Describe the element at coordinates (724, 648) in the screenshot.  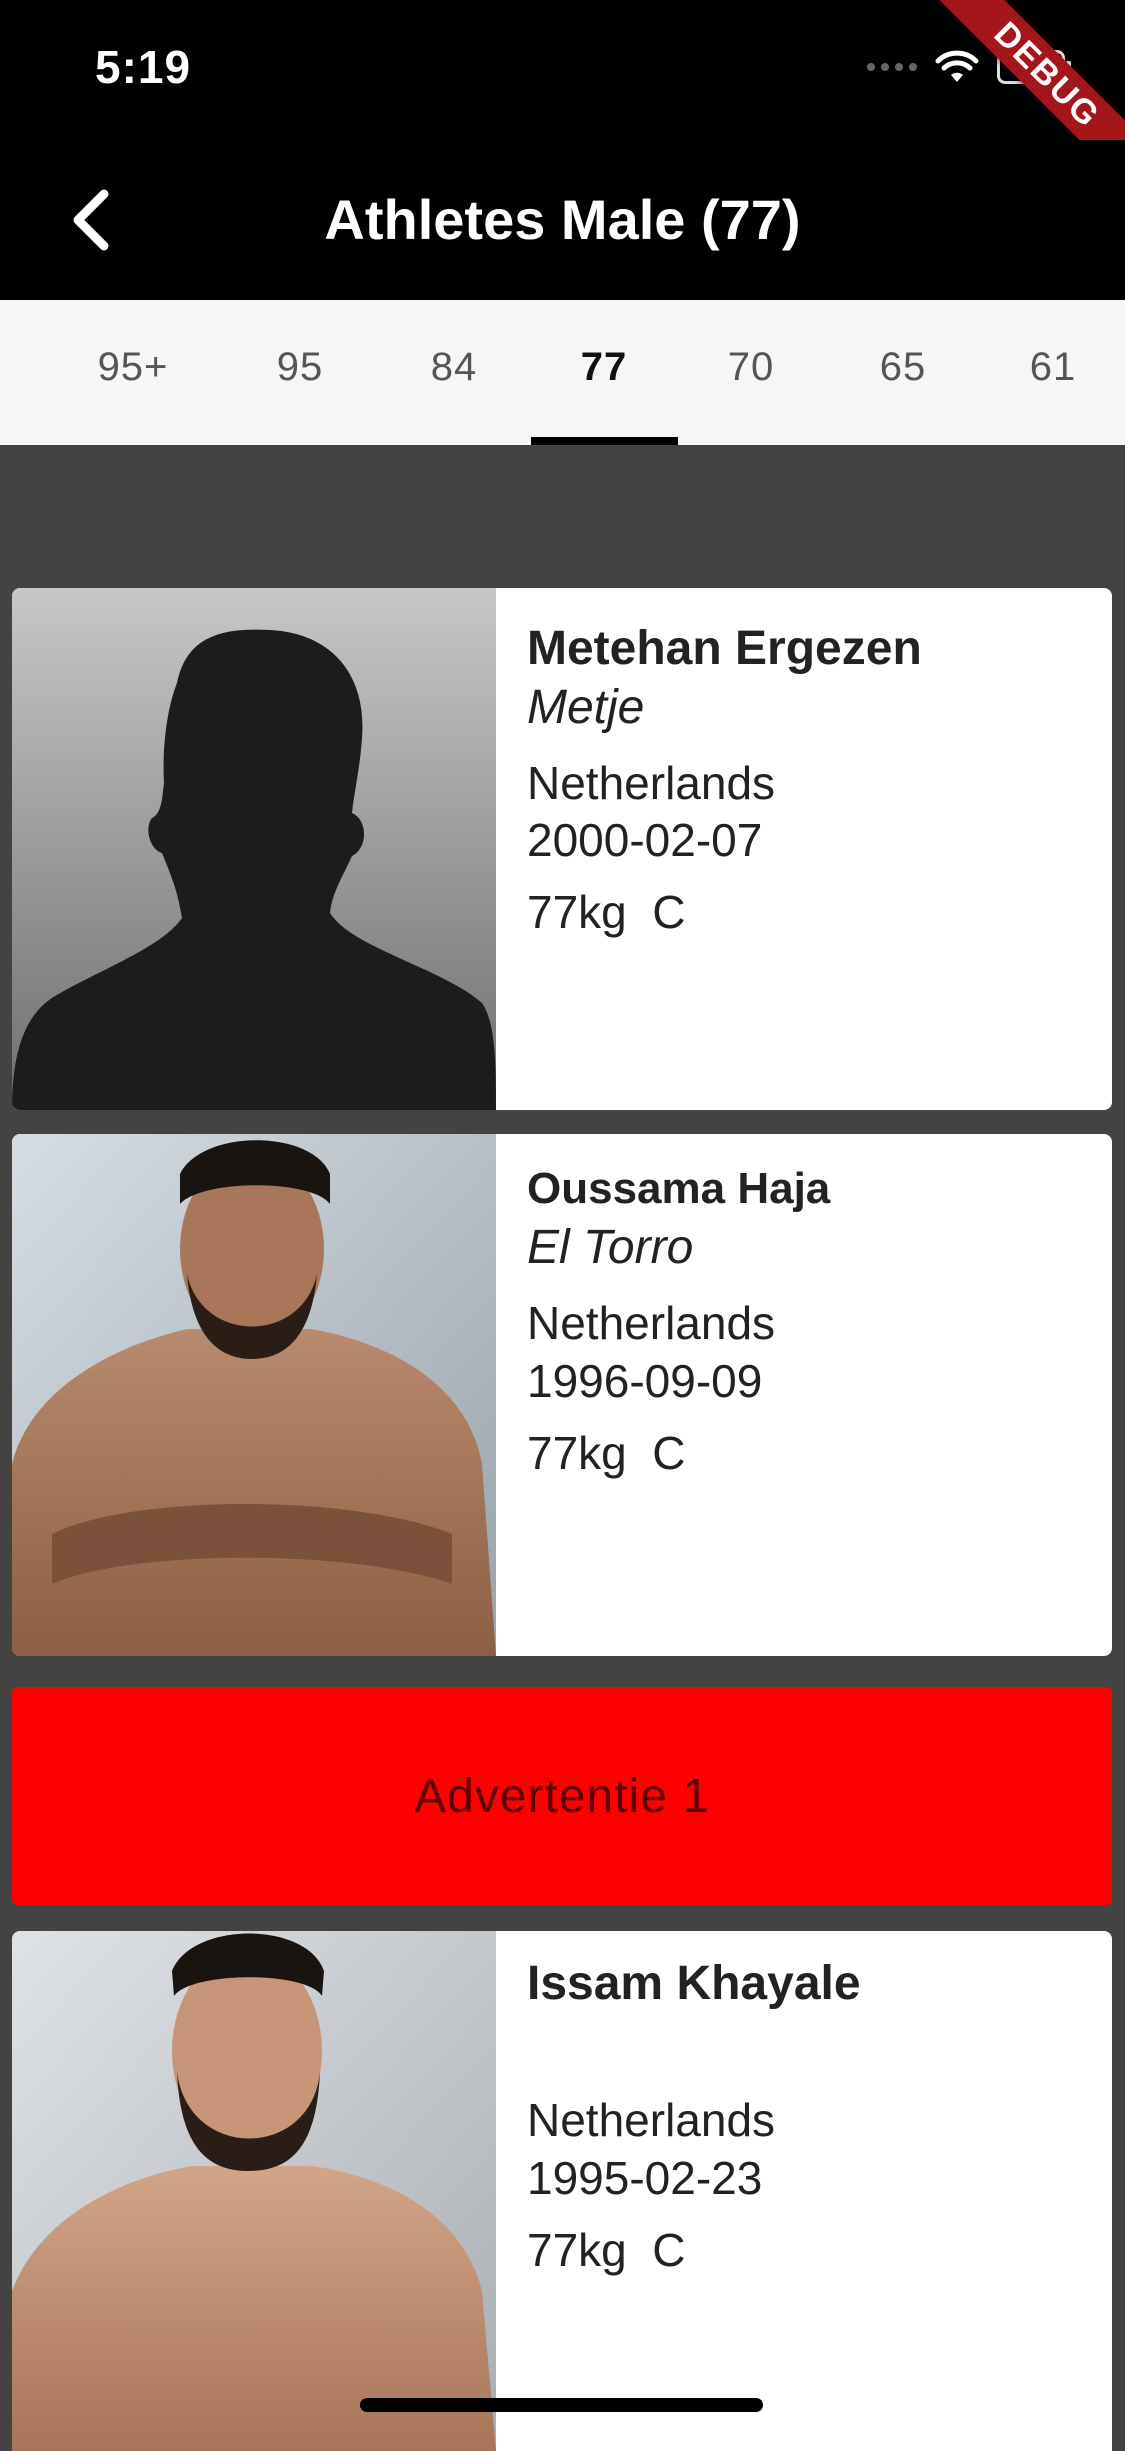
I see `athlete-name: Metehan Ergezen` at that location.